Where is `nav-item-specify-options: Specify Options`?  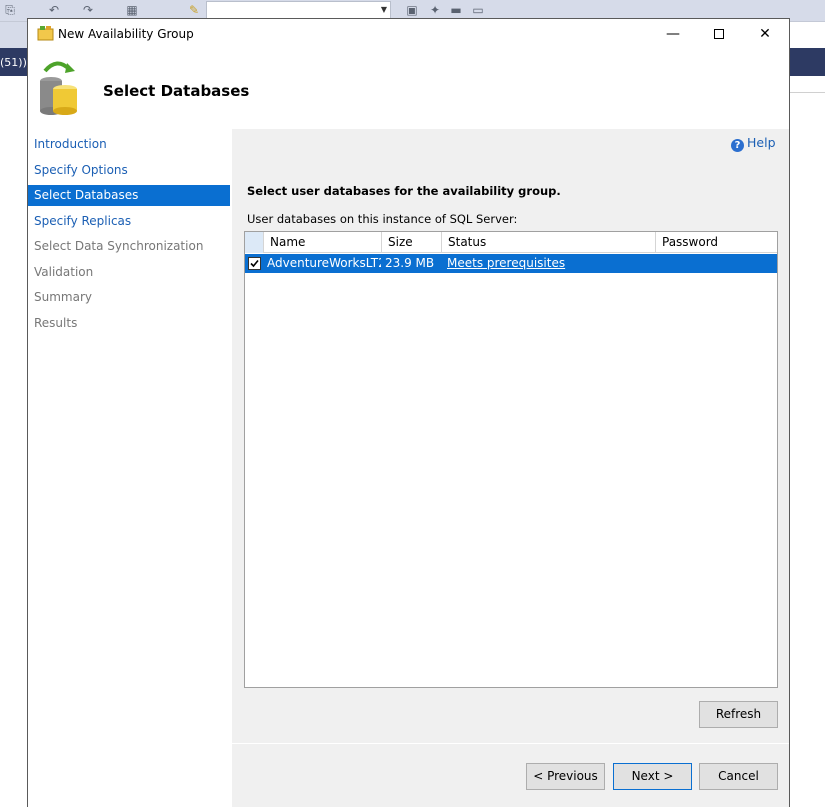
nav-item-specify-options: Specify Options is located at coordinates (129, 170).